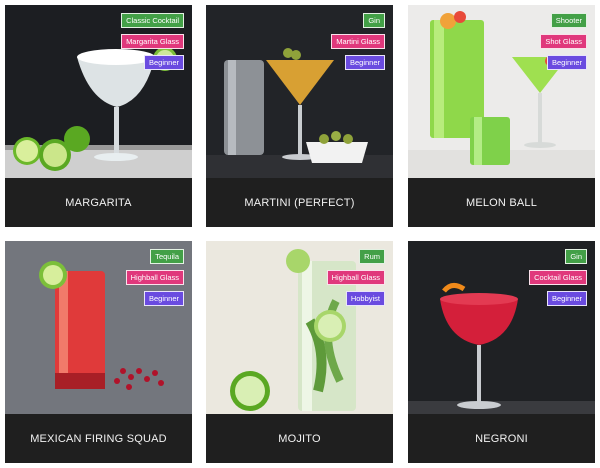 This screenshot has width=600, height=468. Describe the element at coordinates (568, 20) in the screenshot. I see `spirit-tag: Shooter` at that location.